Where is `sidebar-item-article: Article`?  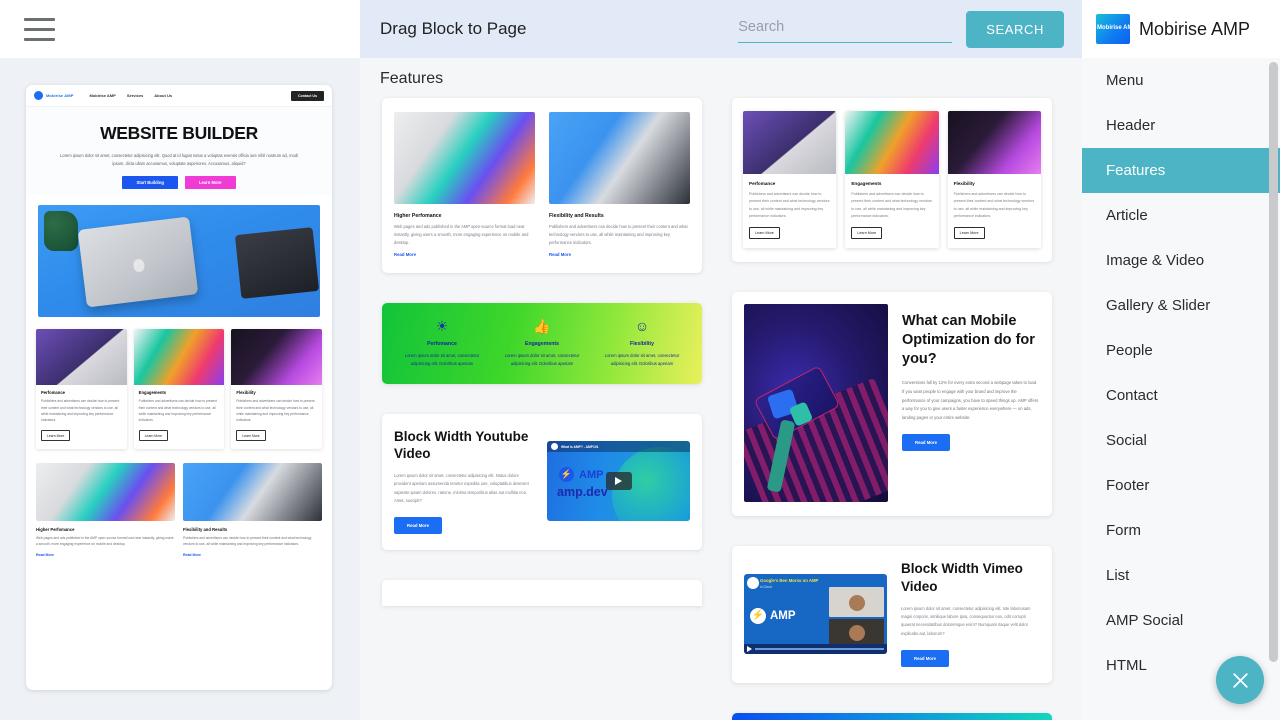
sidebar-item-article: Article is located at coordinates (1181, 215).